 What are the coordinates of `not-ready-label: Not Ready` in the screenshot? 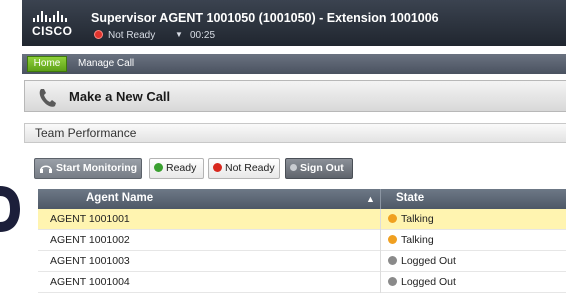 It's located at (250, 168).